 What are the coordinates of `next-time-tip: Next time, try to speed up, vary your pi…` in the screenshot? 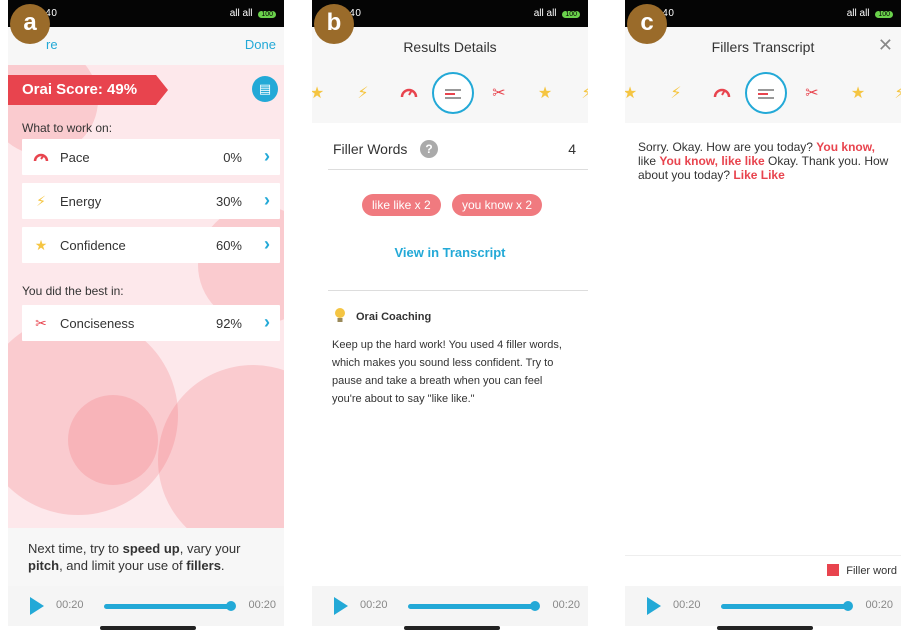 It's located at (146, 557).